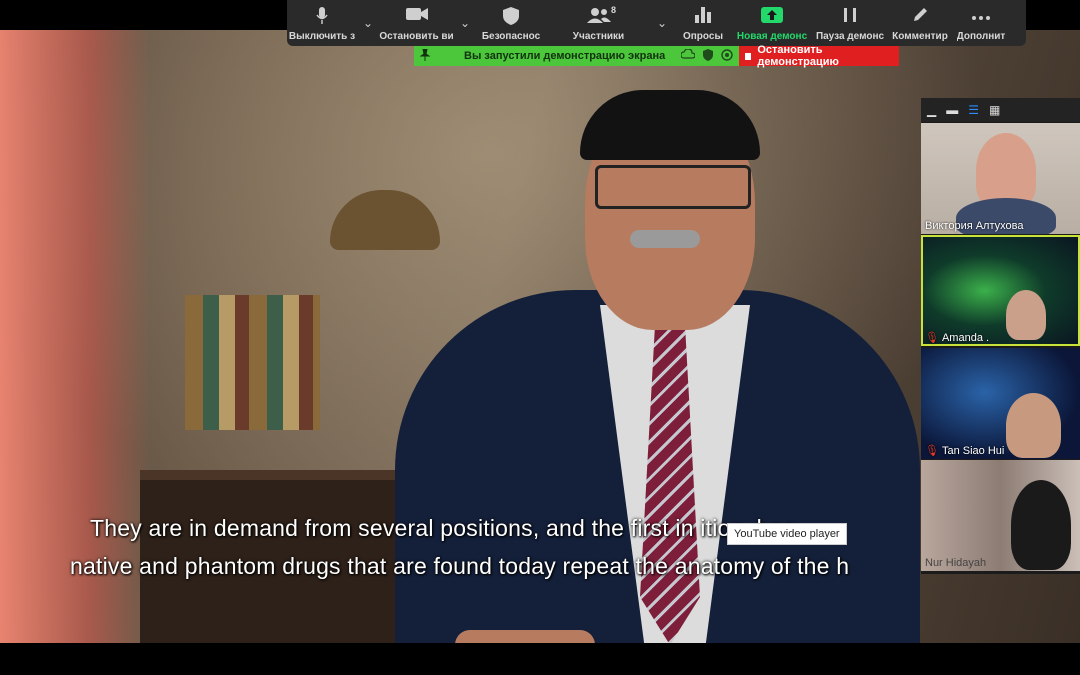  I want to click on strip-view-icon: ☰, so click(973, 110).